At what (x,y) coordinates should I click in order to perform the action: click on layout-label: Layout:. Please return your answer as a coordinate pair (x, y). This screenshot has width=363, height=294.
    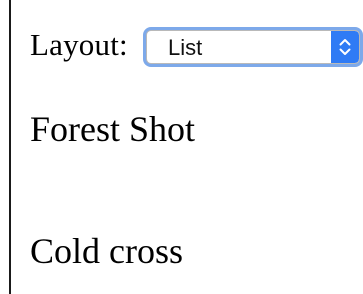
    Looking at the image, I should click on (79, 44).